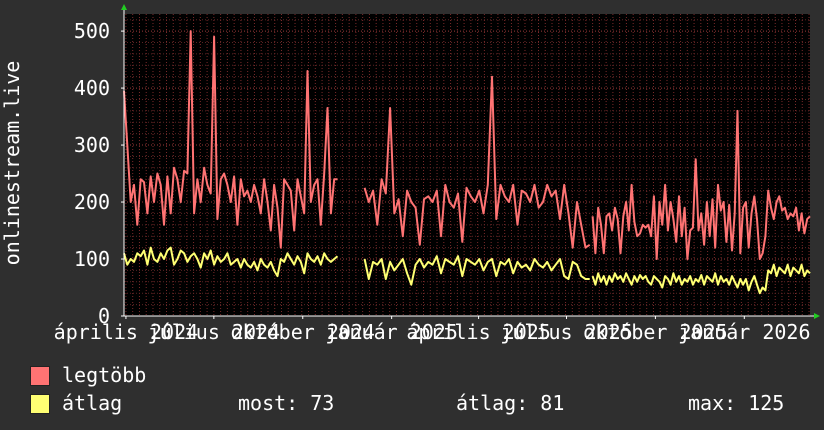  Describe the element at coordinates (552, 403) in the screenshot. I see `stat-atlag-value: 81` at that location.